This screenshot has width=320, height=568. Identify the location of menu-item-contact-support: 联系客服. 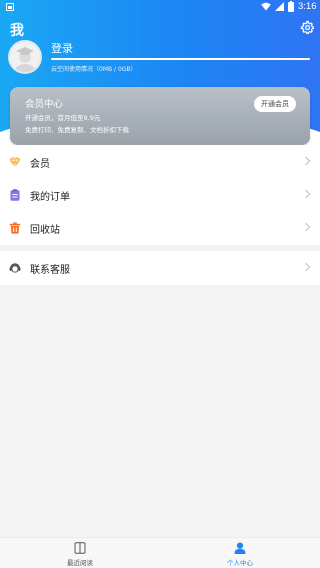
(160, 268).